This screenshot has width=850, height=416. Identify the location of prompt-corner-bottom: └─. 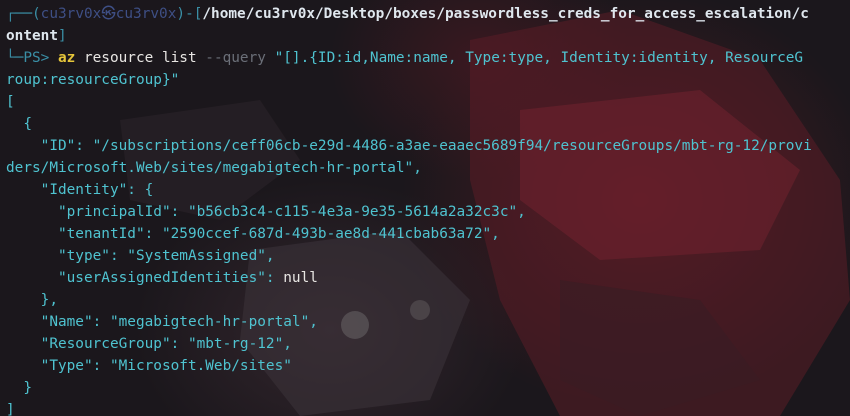
(15, 58).